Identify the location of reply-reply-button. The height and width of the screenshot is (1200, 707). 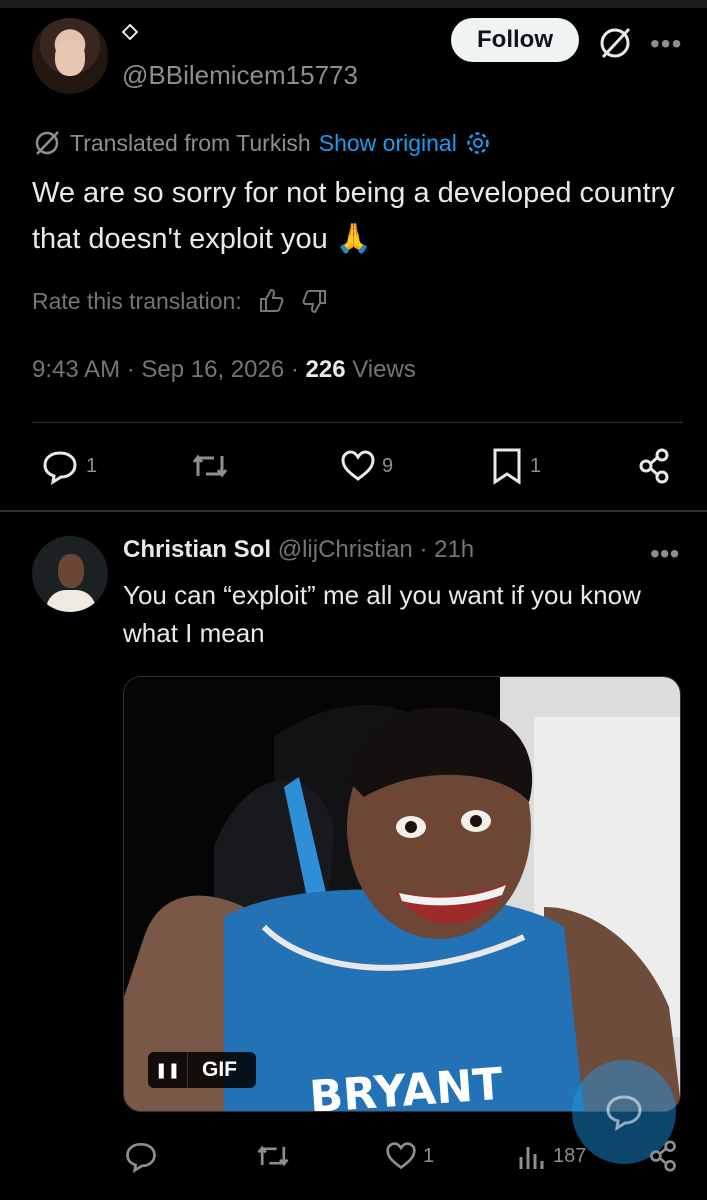
(141, 1156).